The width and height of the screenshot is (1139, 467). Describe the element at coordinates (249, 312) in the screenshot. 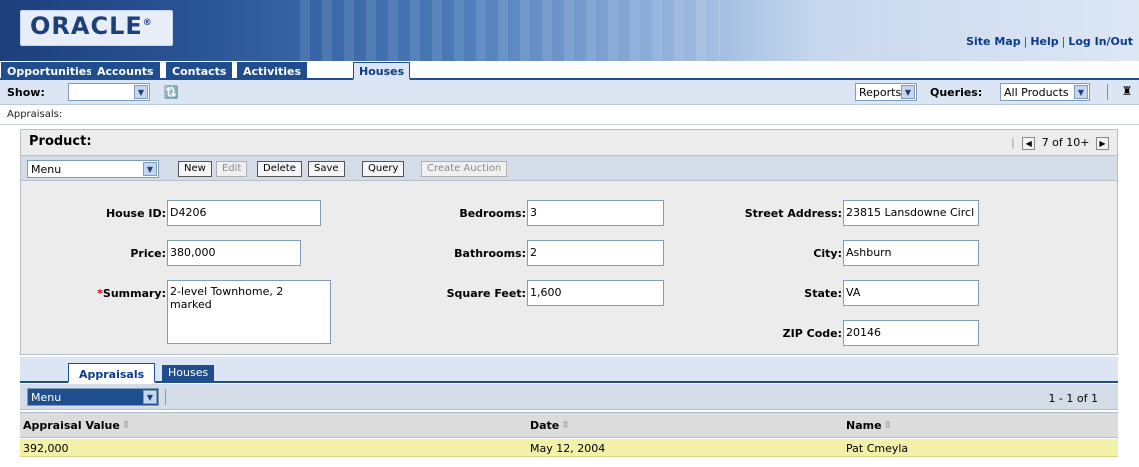

I see `summary-field: 2-level Townhome, 2 marked` at that location.